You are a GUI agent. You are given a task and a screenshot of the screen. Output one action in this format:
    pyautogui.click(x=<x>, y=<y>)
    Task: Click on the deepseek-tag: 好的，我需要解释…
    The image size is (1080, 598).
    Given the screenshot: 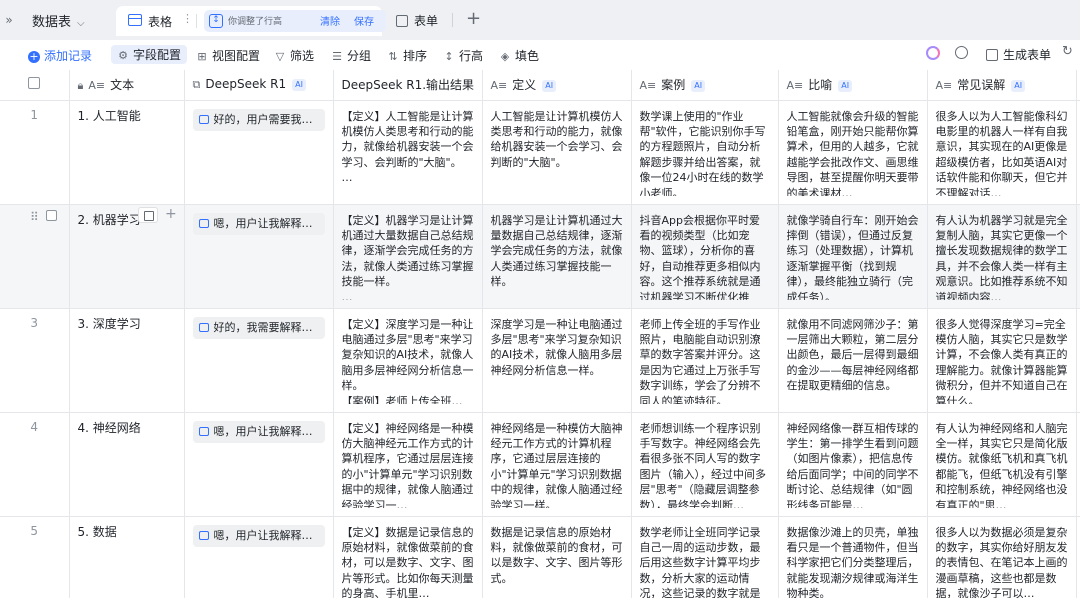 What is the action you would take?
    pyautogui.click(x=258, y=327)
    